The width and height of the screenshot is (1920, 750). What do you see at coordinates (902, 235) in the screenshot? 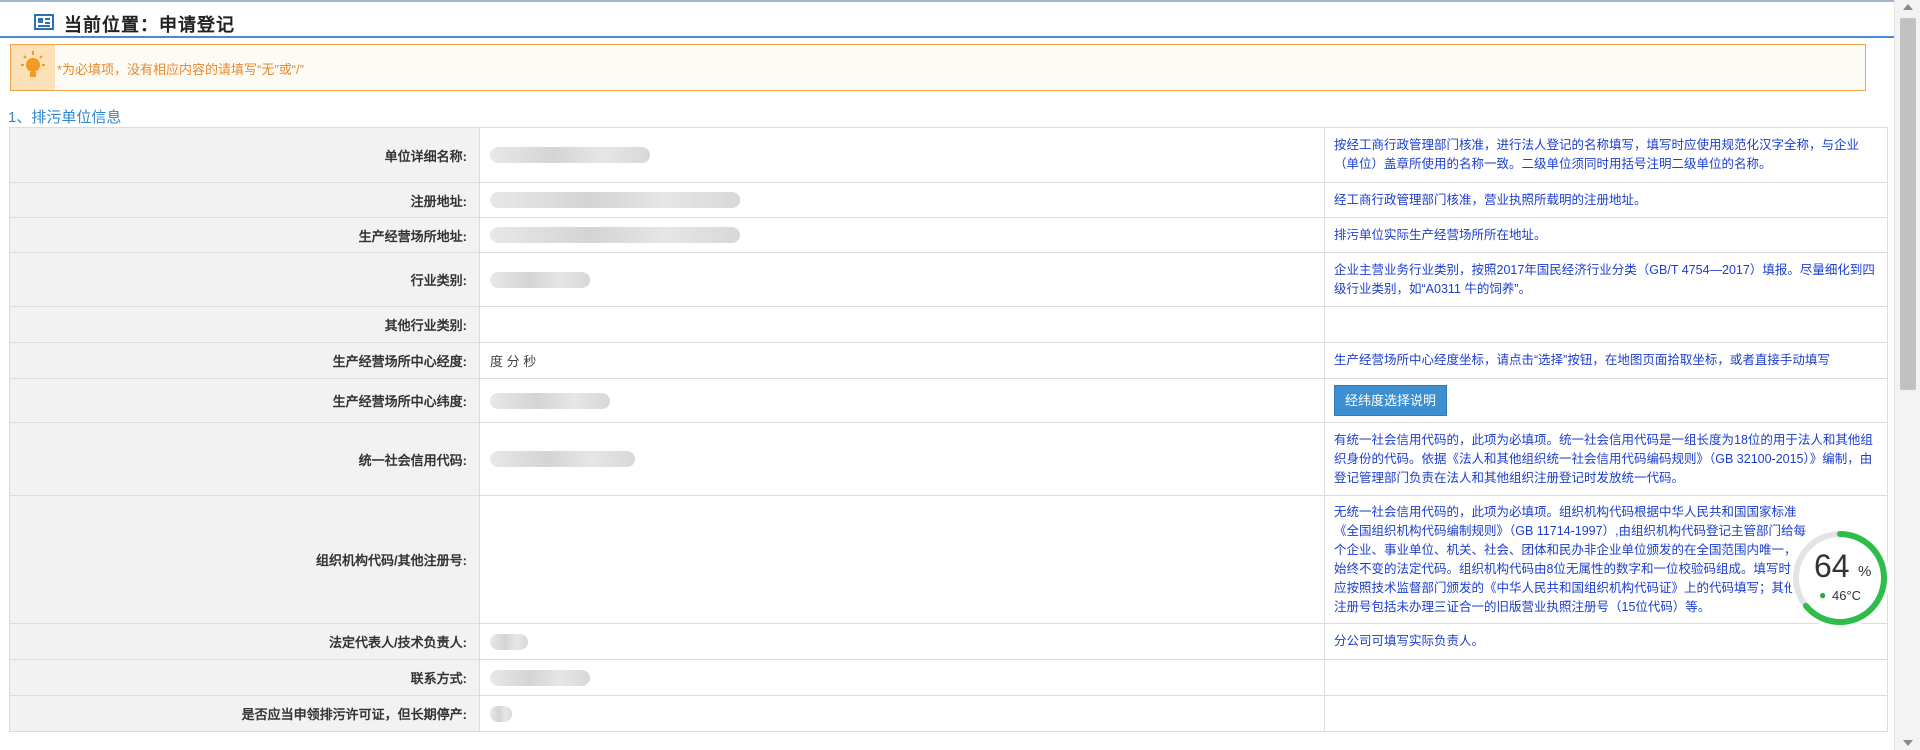
I see `site-address-field` at bounding box center [902, 235].